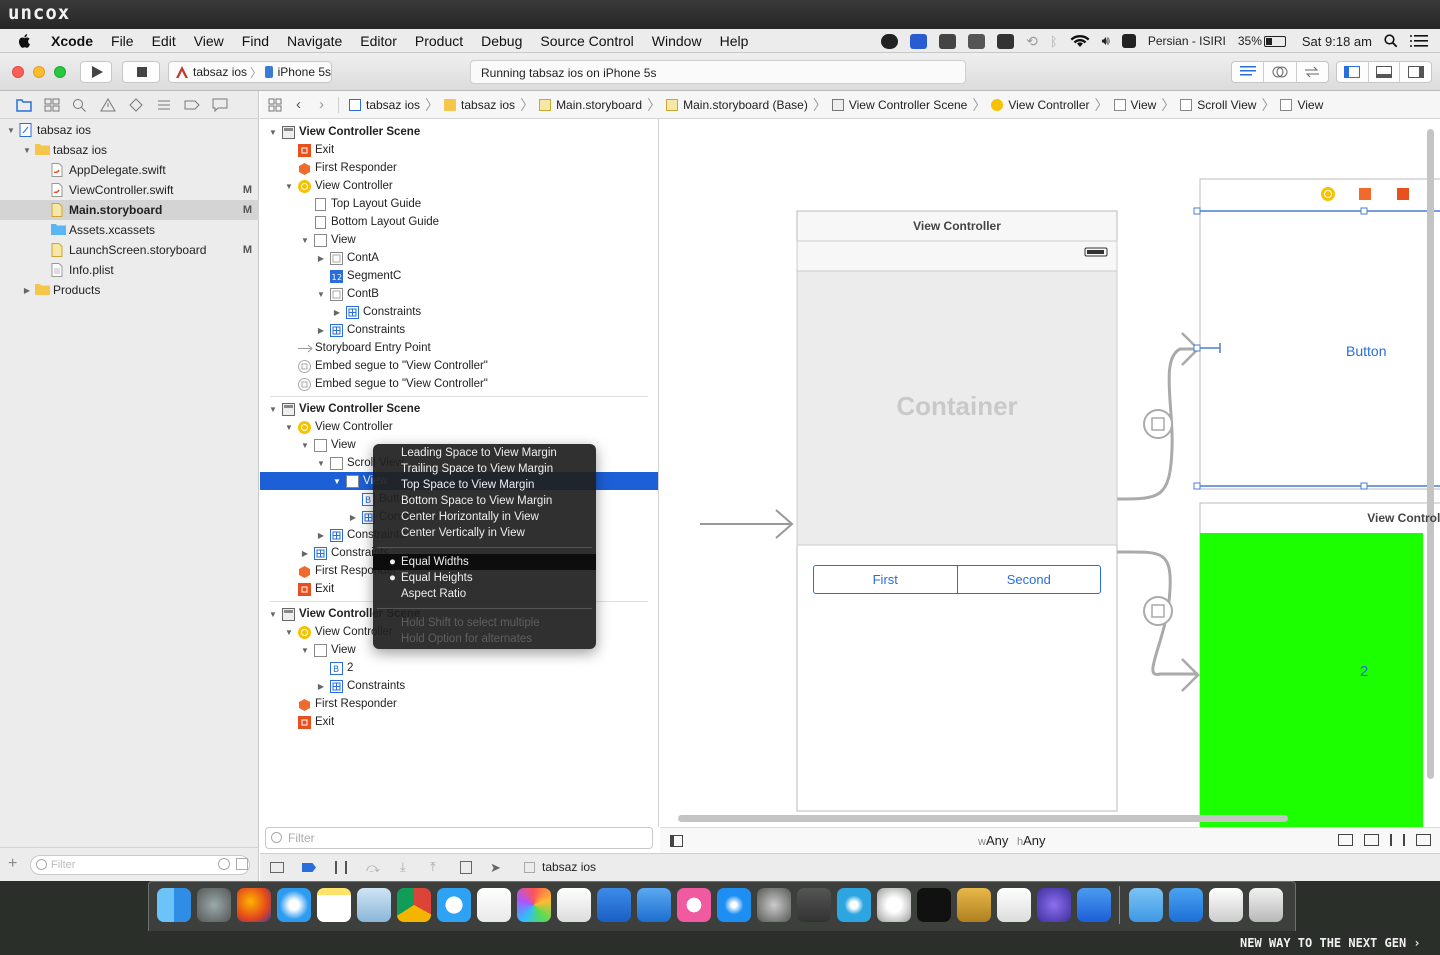 Image resolution: width=1440 pixels, height=955 pixels. Describe the element at coordinates (298, 104) in the screenshot. I see `back-arrow-icon: ‹` at that location.